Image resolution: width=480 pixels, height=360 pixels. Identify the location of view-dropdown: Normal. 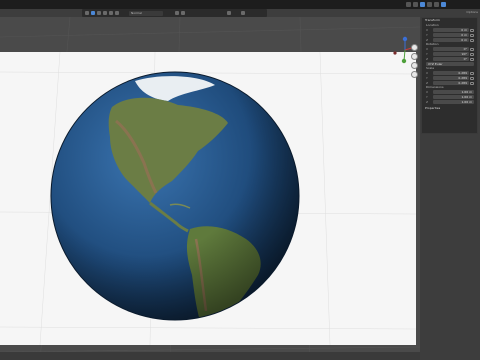
(146, 13).